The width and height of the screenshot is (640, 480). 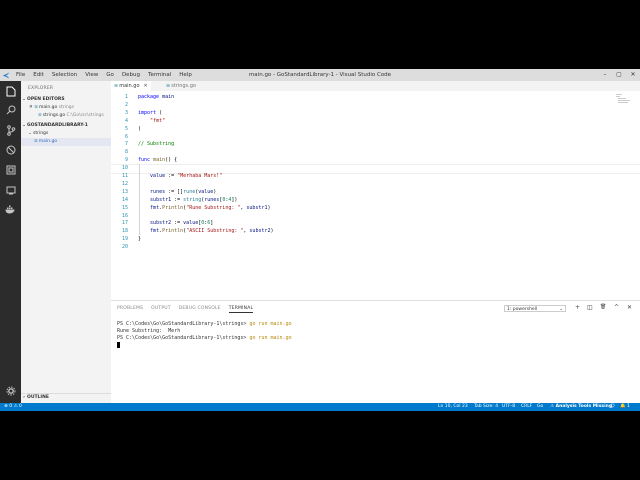 I want to click on tree-folder-strings: ⌄strings, so click(x=66, y=134).